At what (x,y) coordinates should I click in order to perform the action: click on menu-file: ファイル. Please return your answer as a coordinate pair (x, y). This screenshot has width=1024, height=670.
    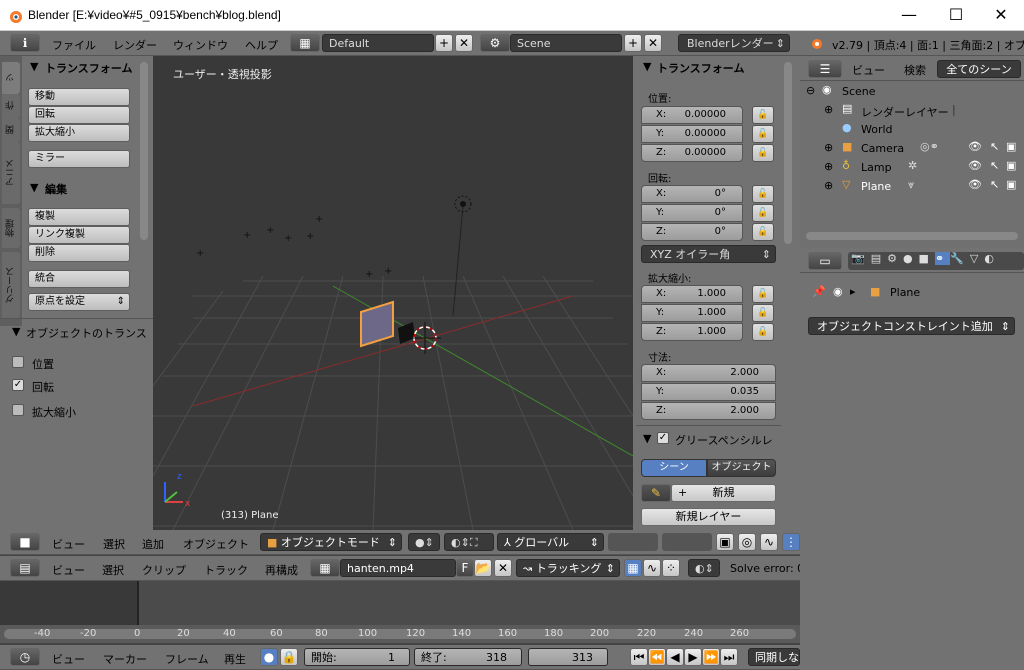
    Looking at the image, I should click on (74, 45).